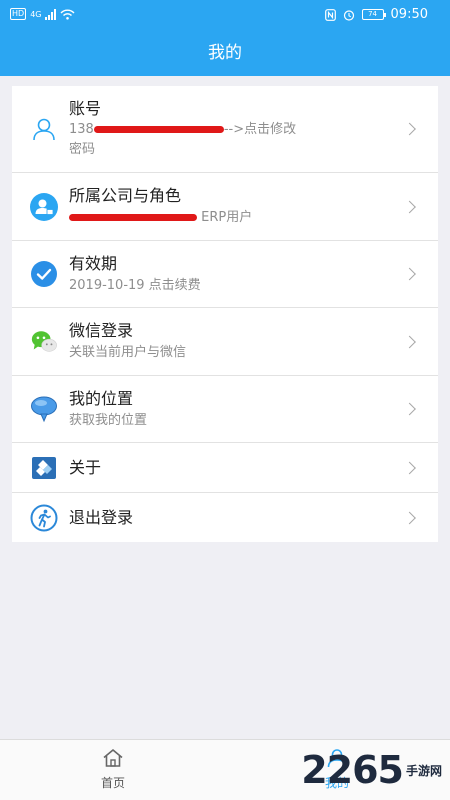  Describe the element at coordinates (85, 108) in the screenshot. I see `menu-item-title: 账号` at that location.